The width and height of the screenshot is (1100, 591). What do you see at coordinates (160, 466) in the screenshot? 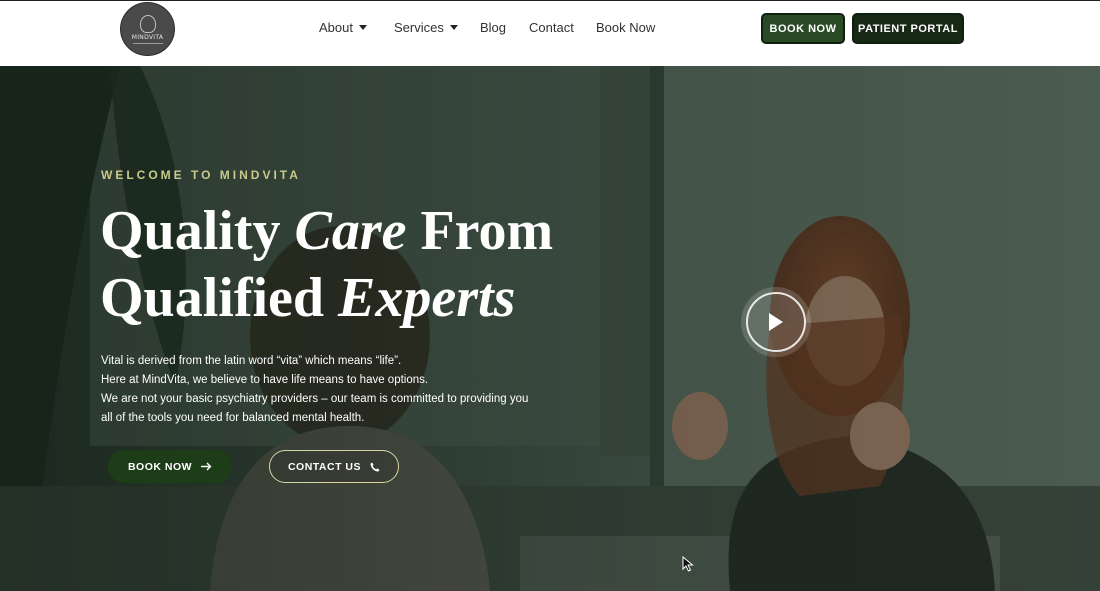
I see `hero-book-now-label: BOOK NOW` at bounding box center [160, 466].